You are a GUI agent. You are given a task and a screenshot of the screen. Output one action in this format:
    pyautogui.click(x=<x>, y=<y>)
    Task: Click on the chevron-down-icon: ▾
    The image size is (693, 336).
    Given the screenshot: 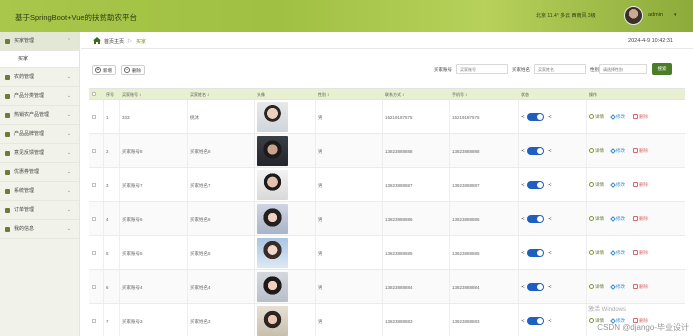 What is the action you would take?
    pyautogui.click(x=675, y=15)
    